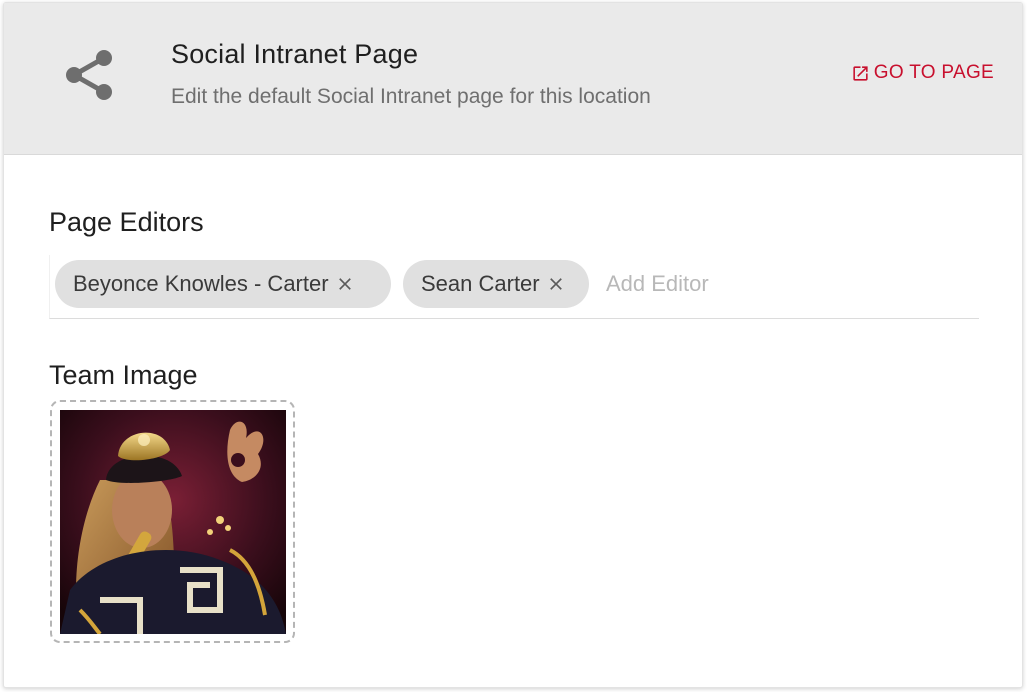  What do you see at coordinates (89, 75) in the screenshot?
I see `share-icon` at bounding box center [89, 75].